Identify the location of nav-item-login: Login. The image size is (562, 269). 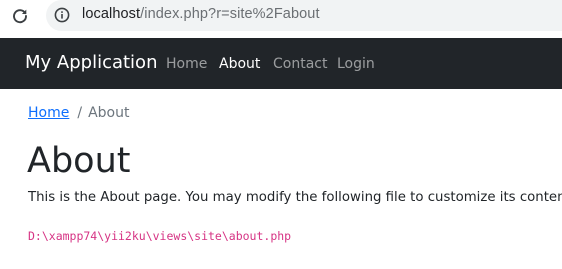
(356, 64).